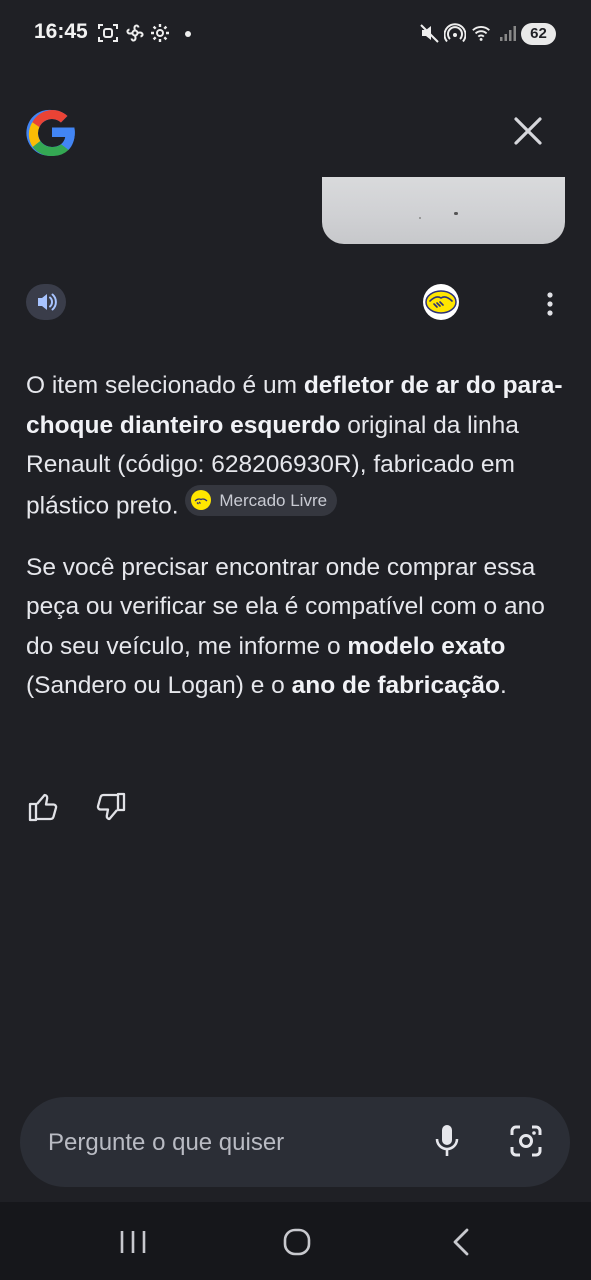 This screenshot has width=591, height=1280. I want to click on signal-icon, so click(508, 33).